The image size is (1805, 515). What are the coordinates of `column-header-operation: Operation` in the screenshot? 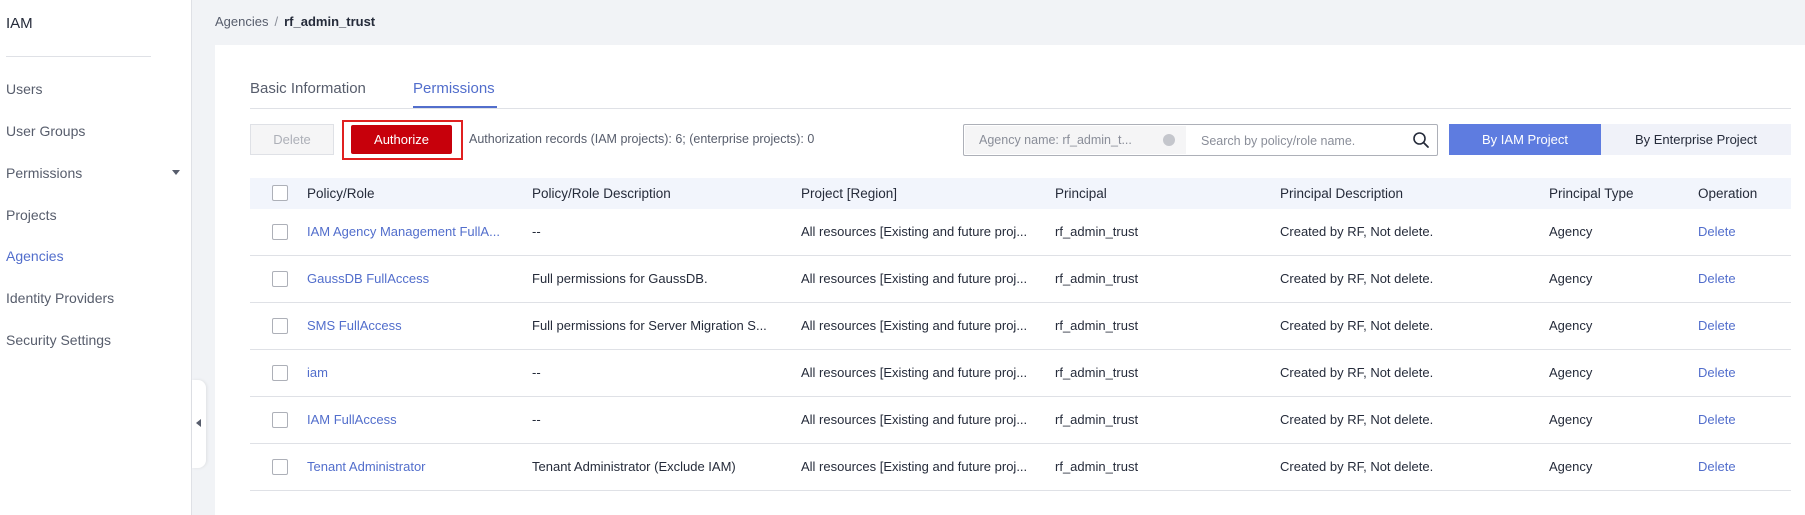 It's located at (1728, 193).